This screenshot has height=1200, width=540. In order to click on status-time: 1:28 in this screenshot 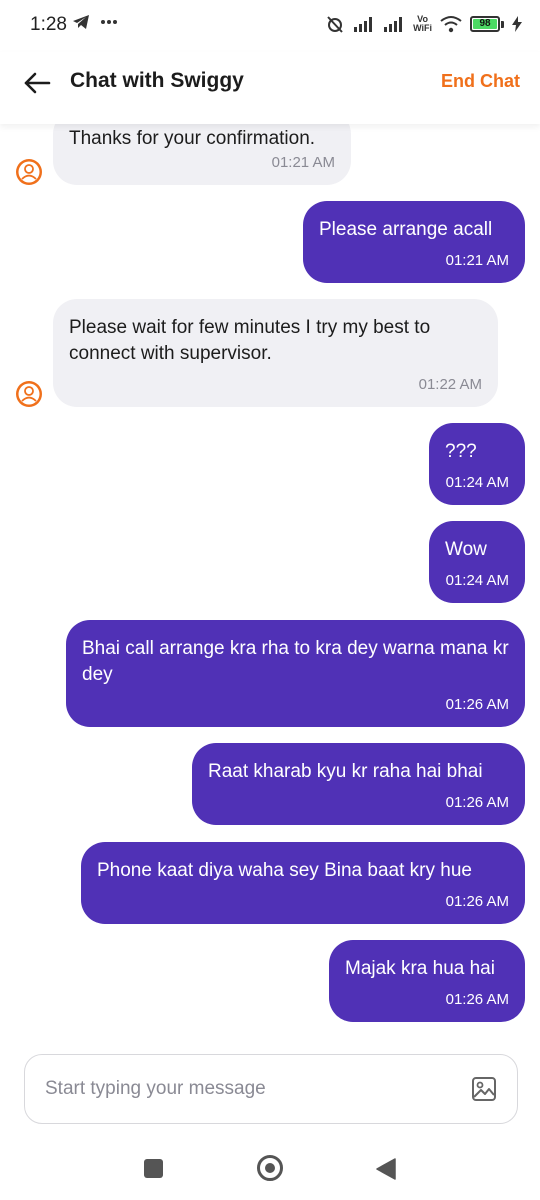, I will do `click(48, 24)`.